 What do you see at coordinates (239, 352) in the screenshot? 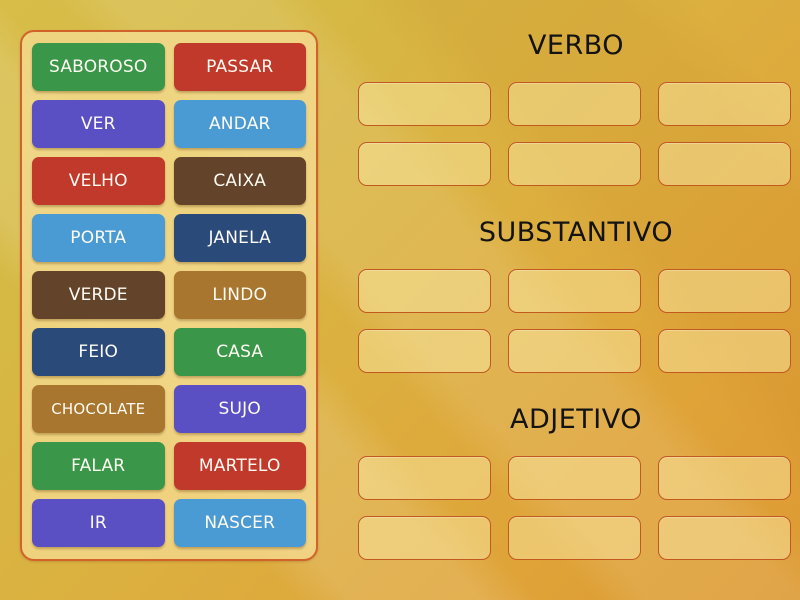
I see `word-tile: CASA` at bounding box center [239, 352].